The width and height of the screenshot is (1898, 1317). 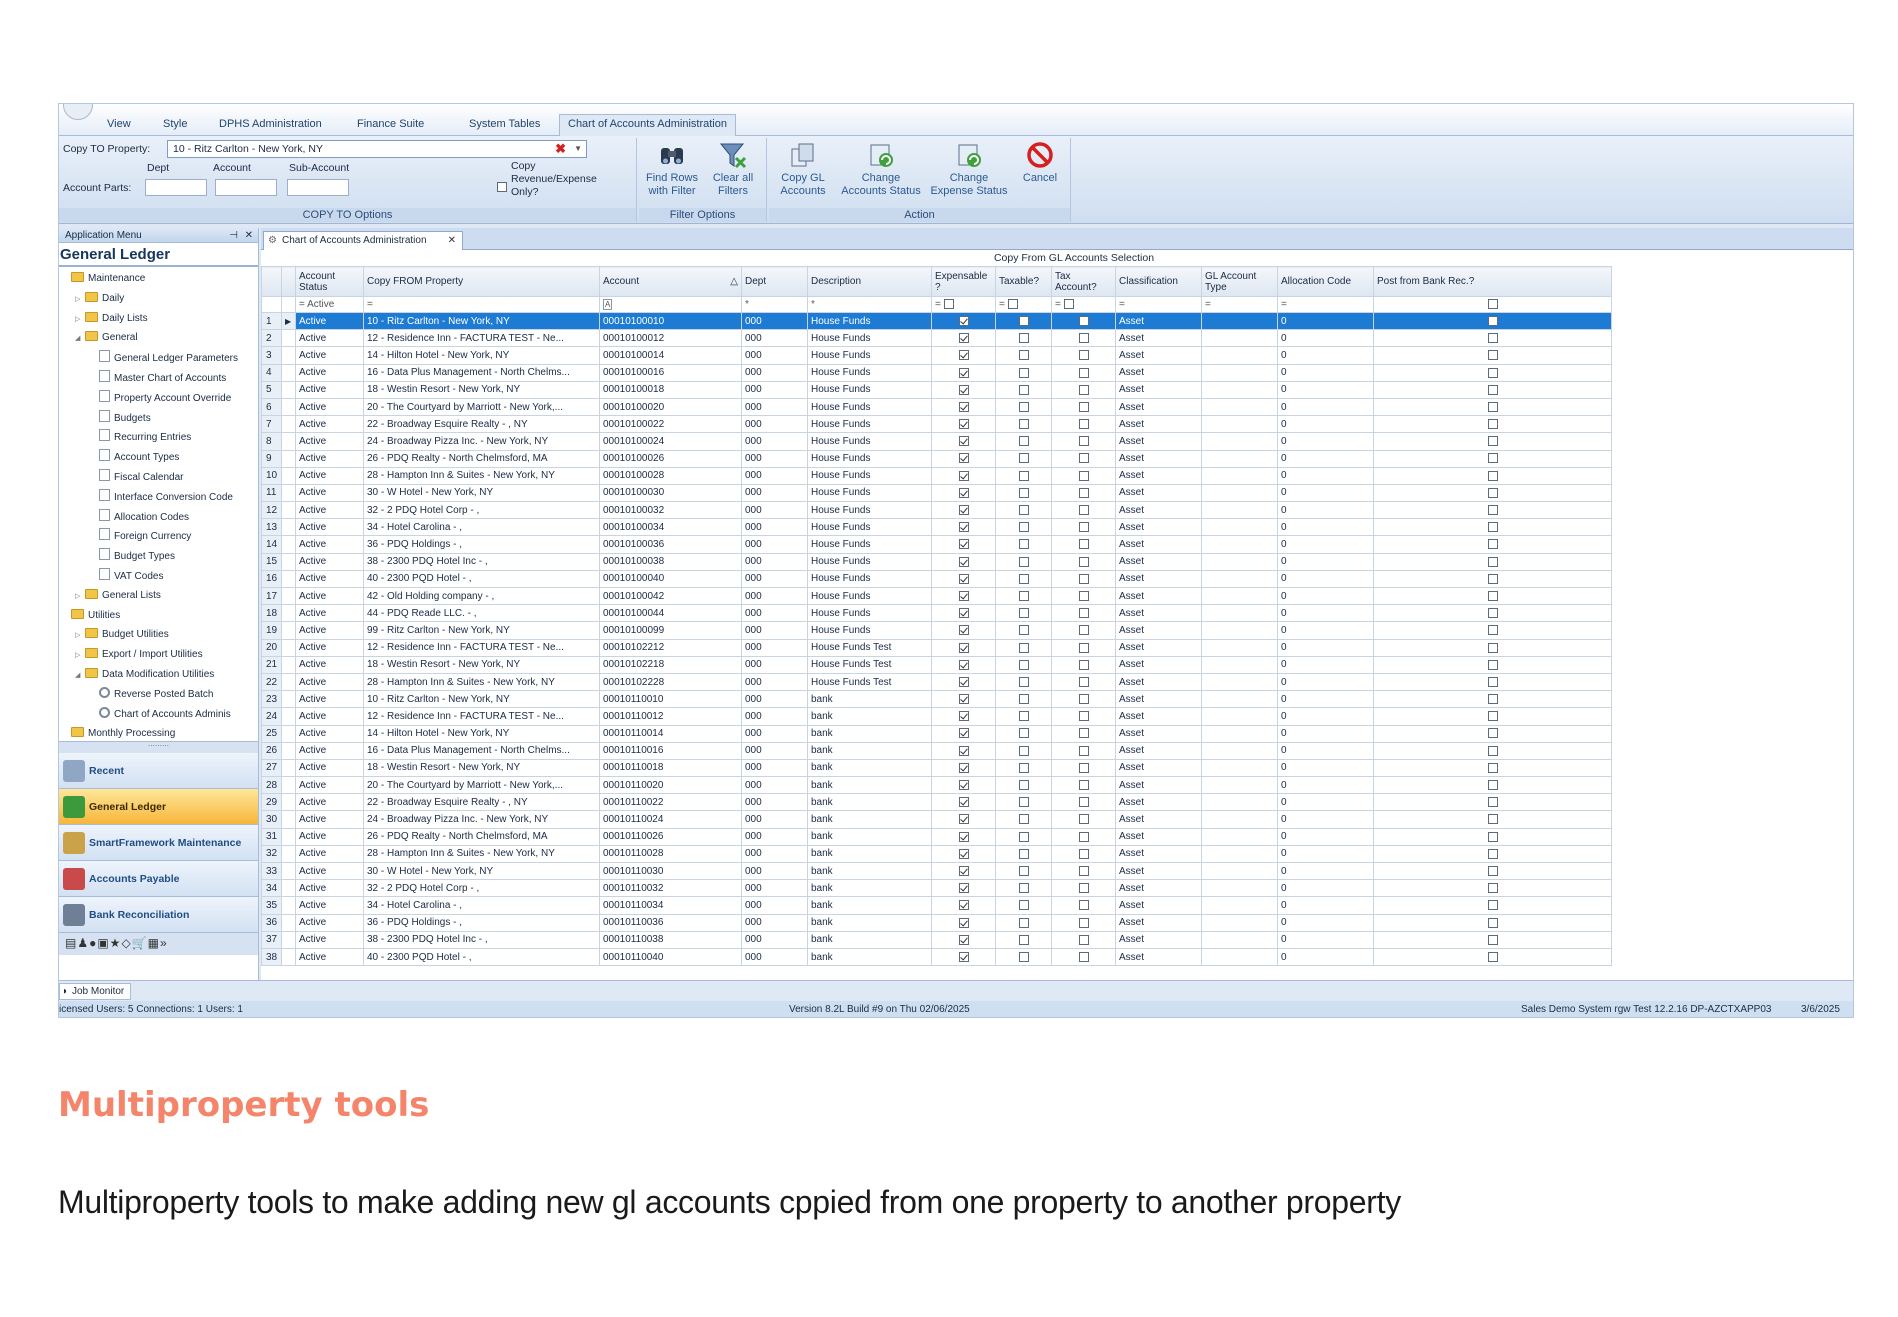 I want to click on row-number: 29, so click(x=271, y=802).